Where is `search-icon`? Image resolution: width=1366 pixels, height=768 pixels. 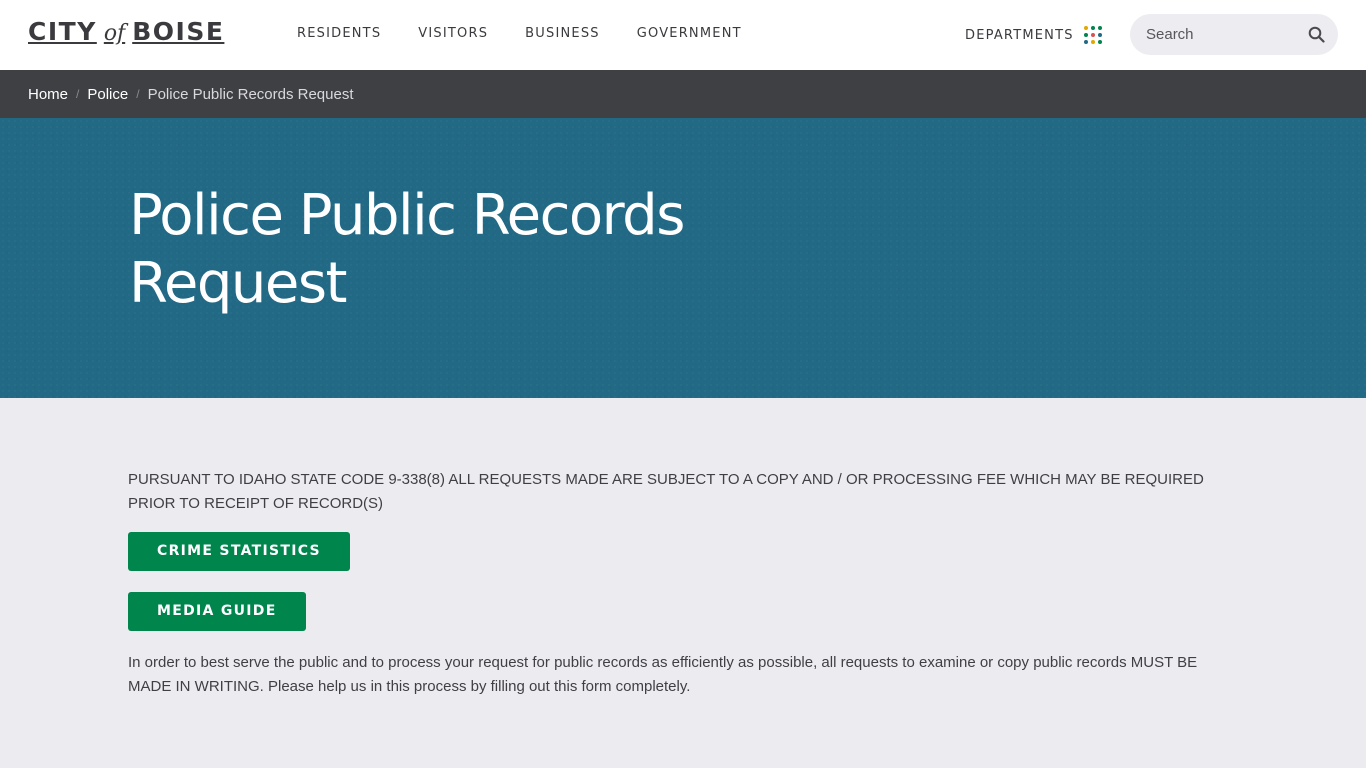
search-icon is located at coordinates (1316, 34).